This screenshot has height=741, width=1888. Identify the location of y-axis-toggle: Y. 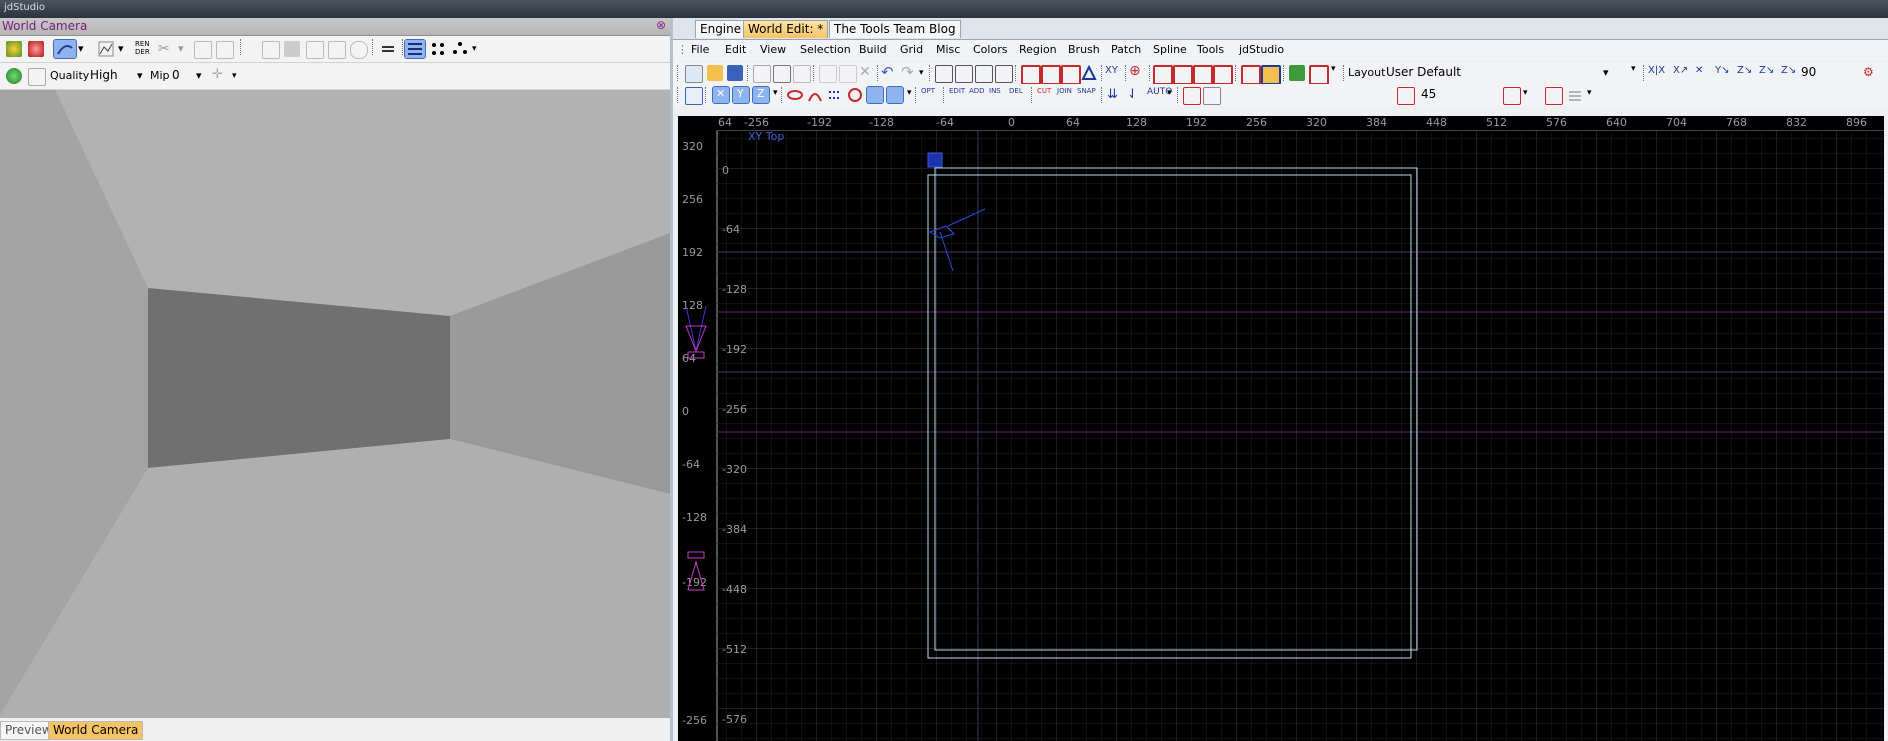
(741, 95).